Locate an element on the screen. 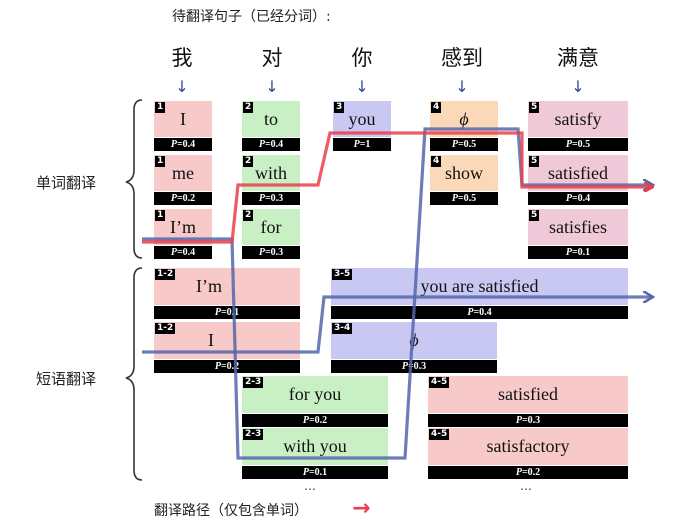 The height and width of the screenshot is (531, 679). phrase-cell-12b: I 1-2 P=0.2 is located at coordinates (227, 348).